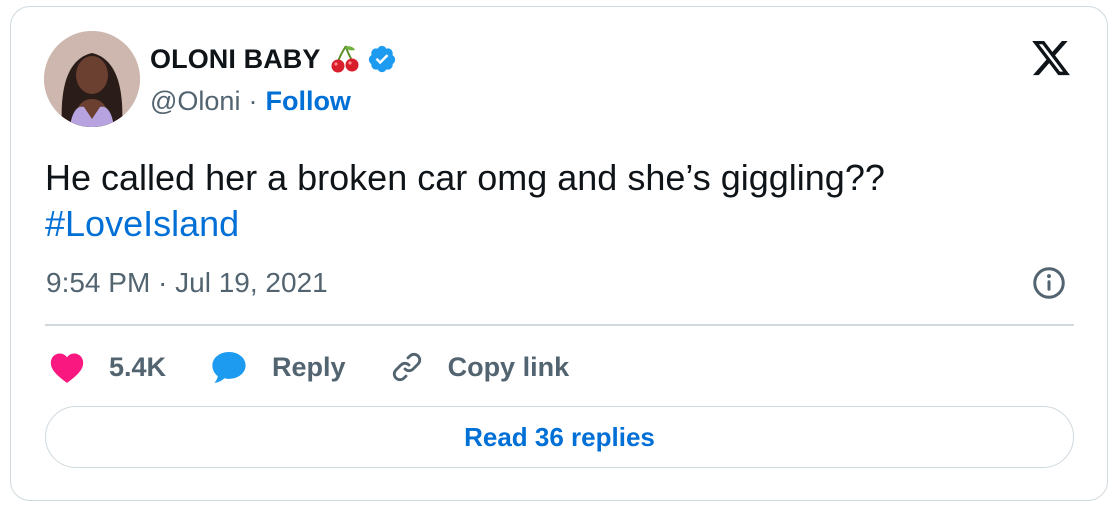 The image size is (1118, 507). I want to click on cherries-emoji-icon, so click(345, 59).